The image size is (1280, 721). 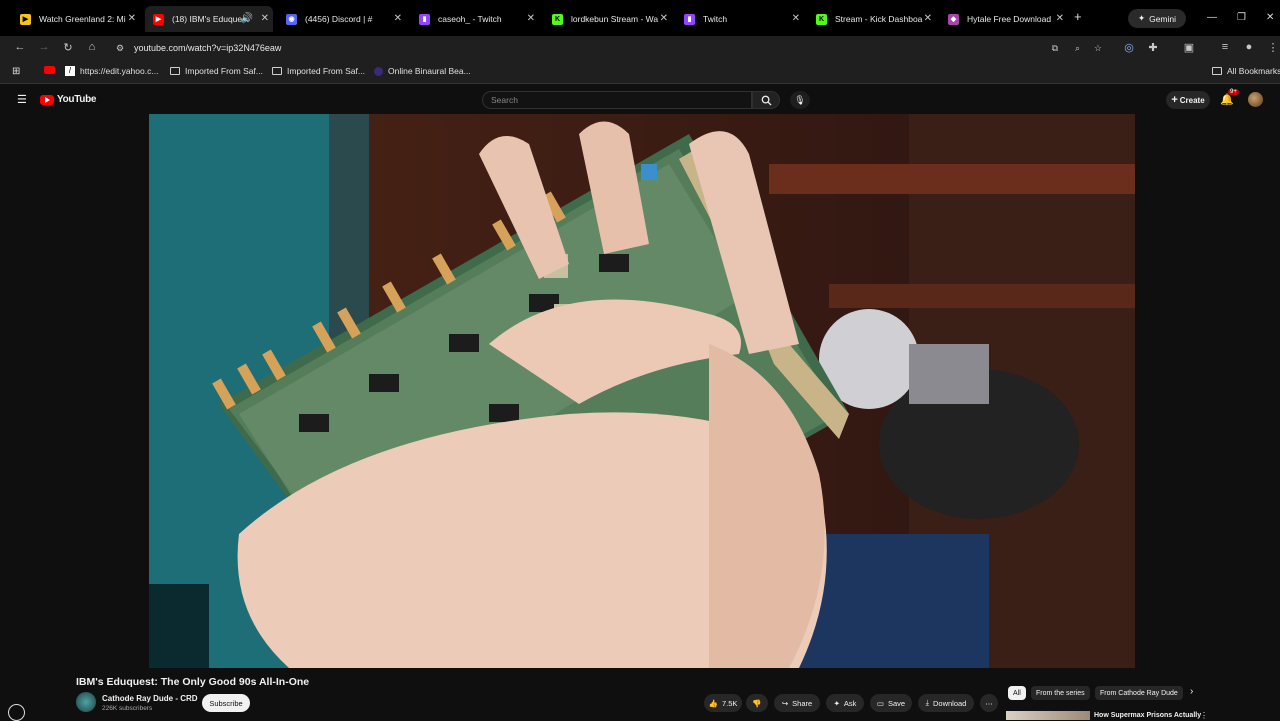 I want to click on binaural-icon, so click(x=378, y=71).